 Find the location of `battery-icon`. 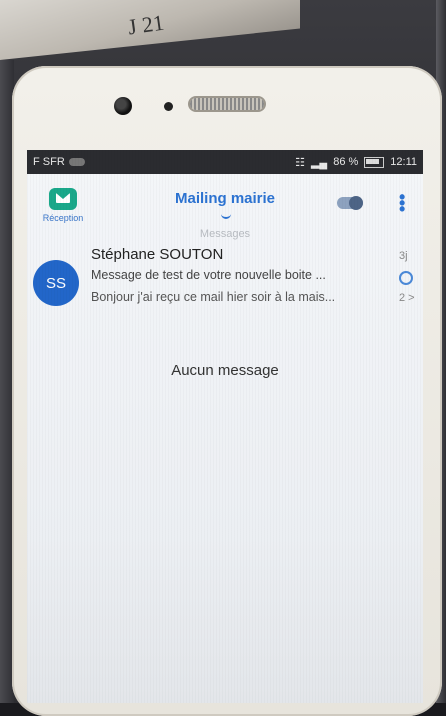

battery-icon is located at coordinates (374, 162).